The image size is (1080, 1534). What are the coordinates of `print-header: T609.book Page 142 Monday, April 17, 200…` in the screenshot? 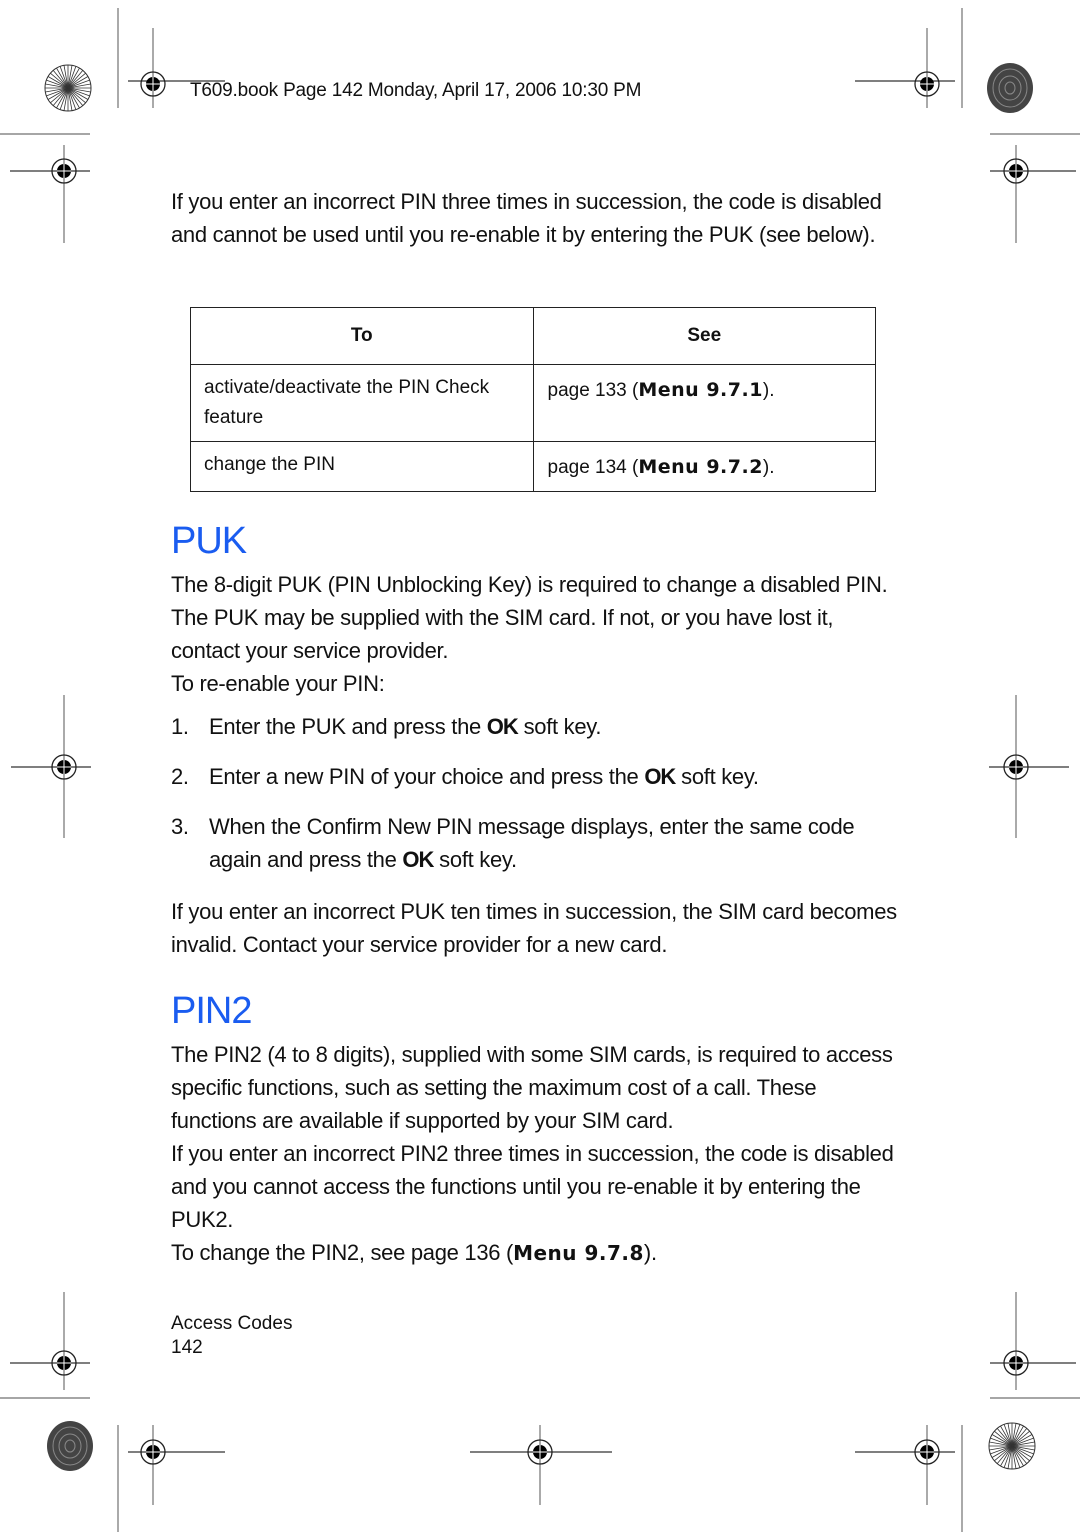 It's located at (416, 90).